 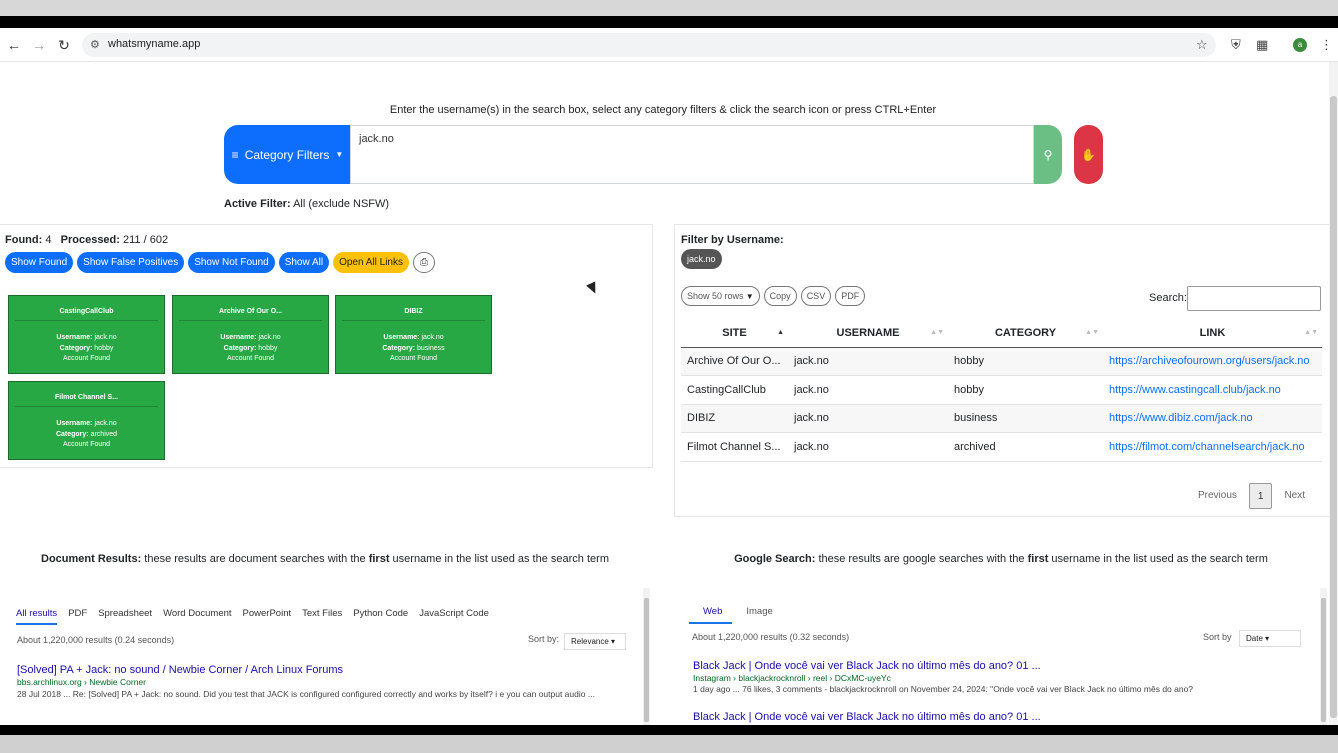 What do you see at coordinates (715, 296) in the screenshot?
I see `show-rows-label: Show 50 rows` at bounding box center [715, 296].